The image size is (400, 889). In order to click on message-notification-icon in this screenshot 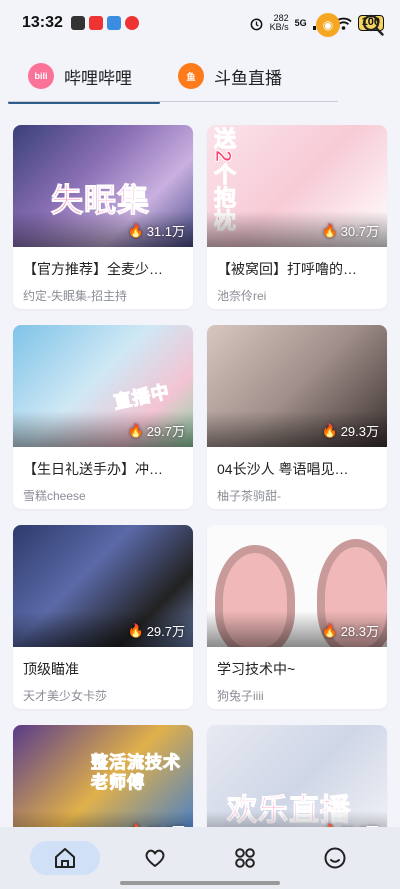, I will do `click(113, 23)`.